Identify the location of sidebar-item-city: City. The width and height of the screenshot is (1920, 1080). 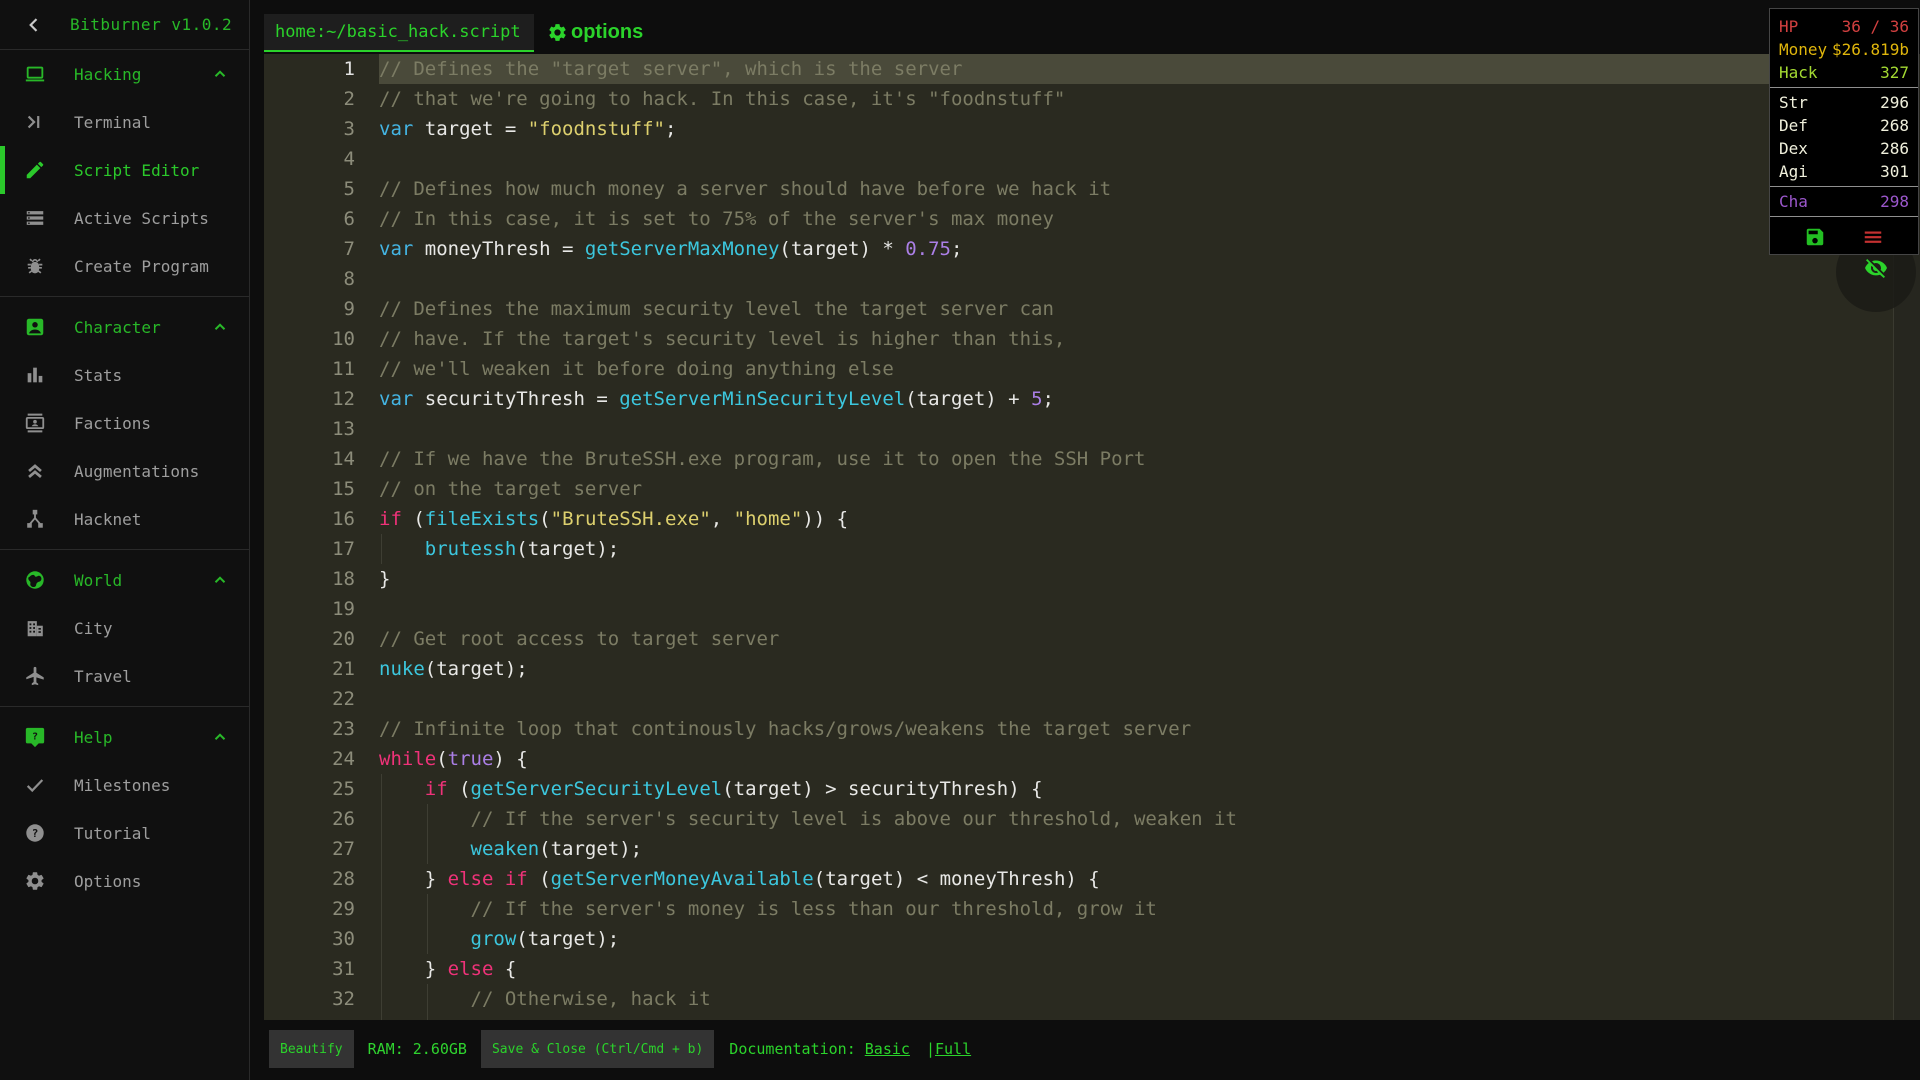
(124, 628).